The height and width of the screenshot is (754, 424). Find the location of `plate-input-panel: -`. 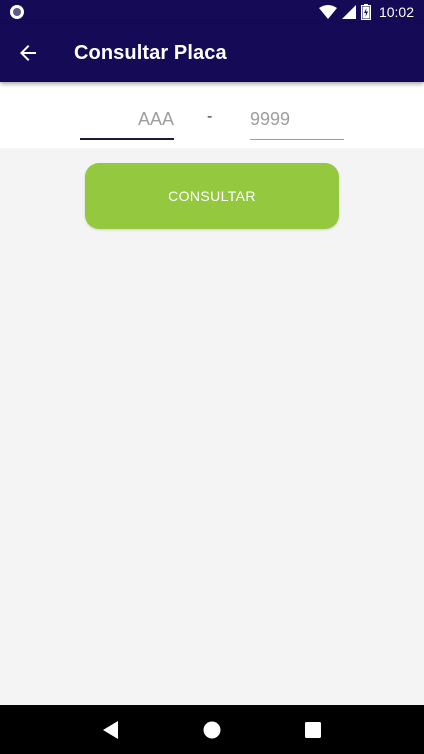

plate-input-panel: - is located at coordinates (212, 115).